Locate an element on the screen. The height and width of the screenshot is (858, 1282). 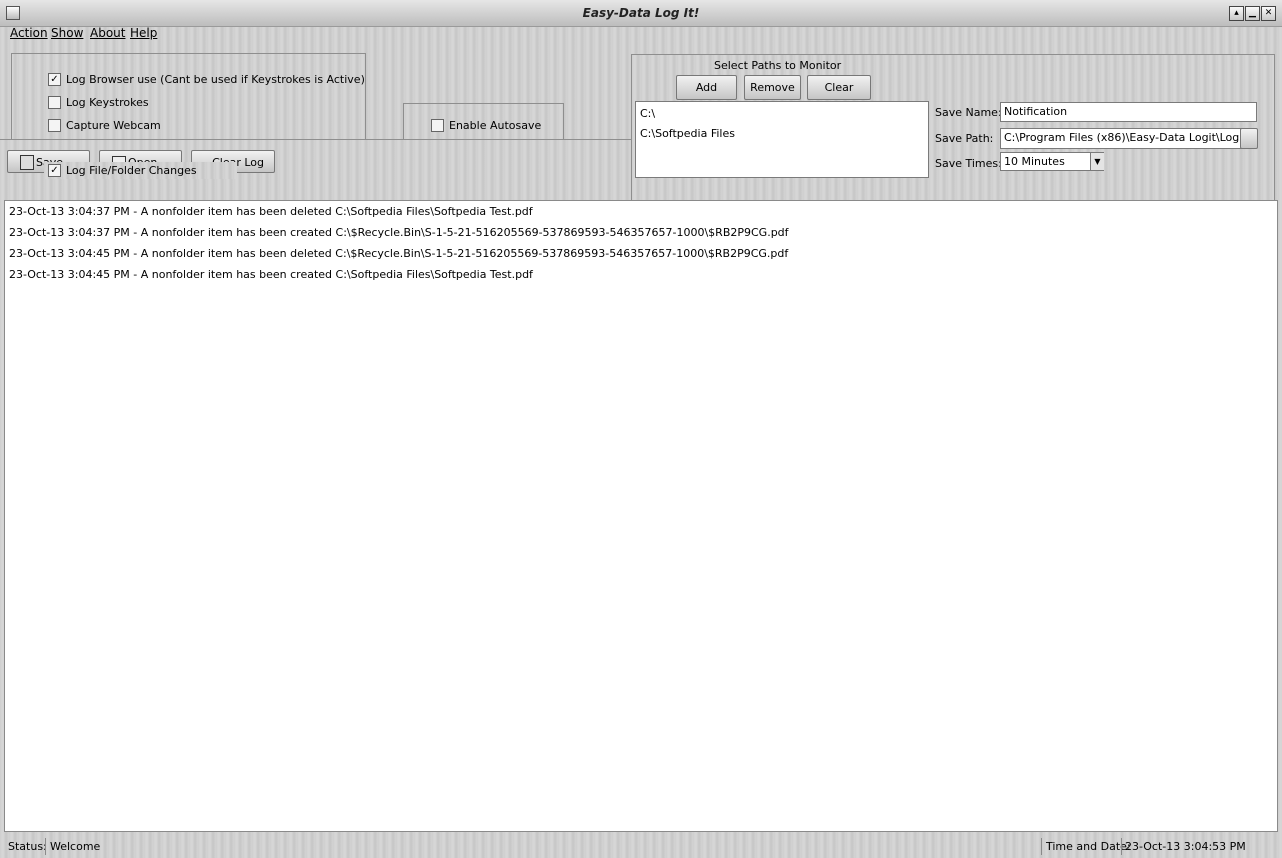
divider is located at coordinates (315, 139).